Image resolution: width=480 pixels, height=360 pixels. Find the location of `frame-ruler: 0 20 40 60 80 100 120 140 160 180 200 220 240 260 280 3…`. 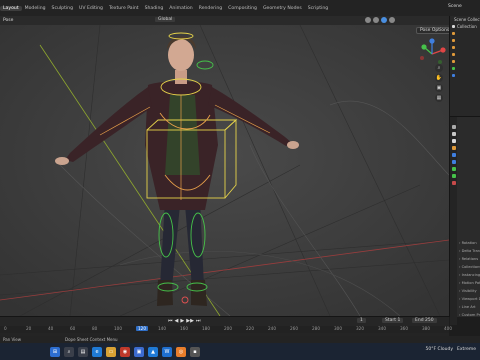

frame-ruler: 0 20 40 60 80 100 120 140 160 180 200 220 240 260 280 3… is located at coordinates (226, 329).